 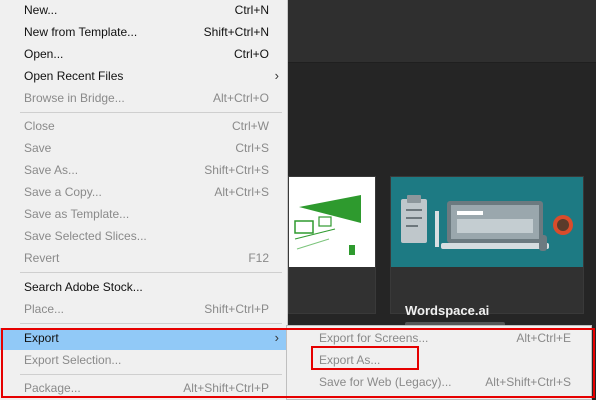 What do you see at coordinates (144, 127) in the screenshot?
I see `menu-item-close: Close Ctrl+W` at bounding box center [144, 127].